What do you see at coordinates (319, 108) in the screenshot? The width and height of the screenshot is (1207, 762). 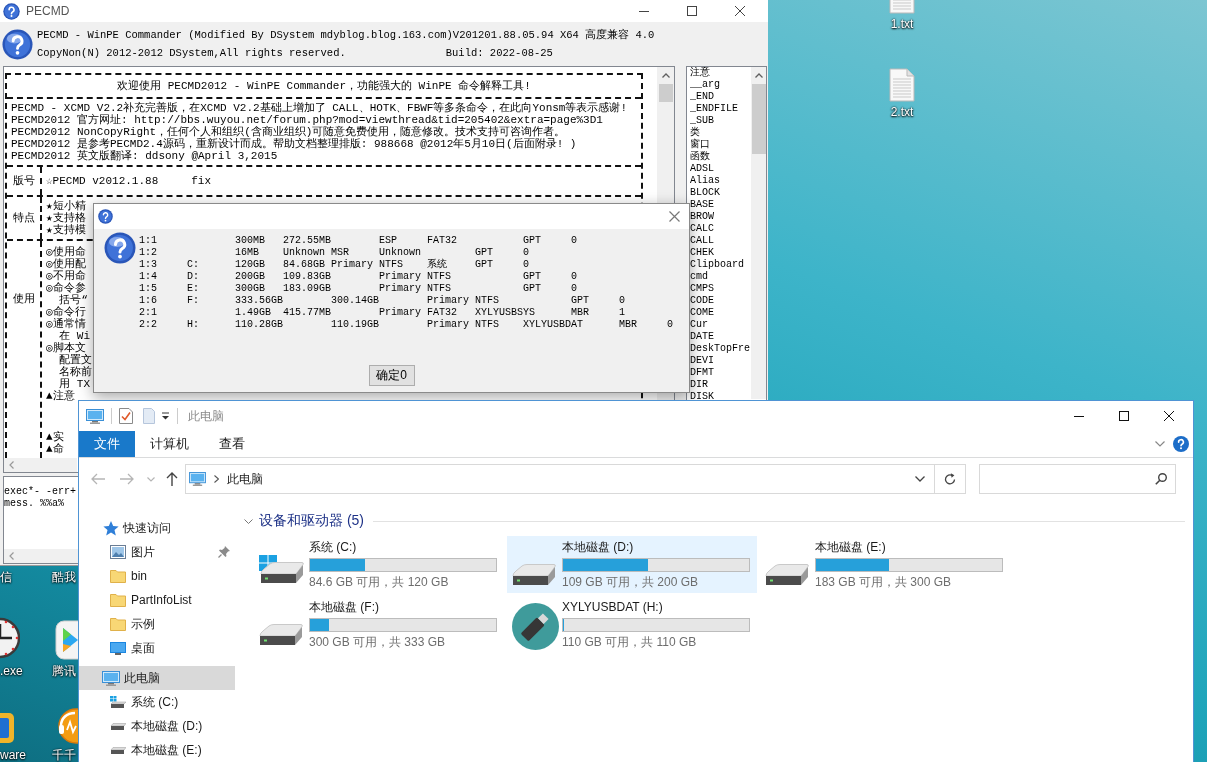 I see `intro-line: PECMD - XCMD V2.2补充完善版，在XCMD V2.2基础上增加了 CALL、HOTK、FBWF等多条命令，在此向Yonsm等表示感谢!` at bounding box center [319, 108].